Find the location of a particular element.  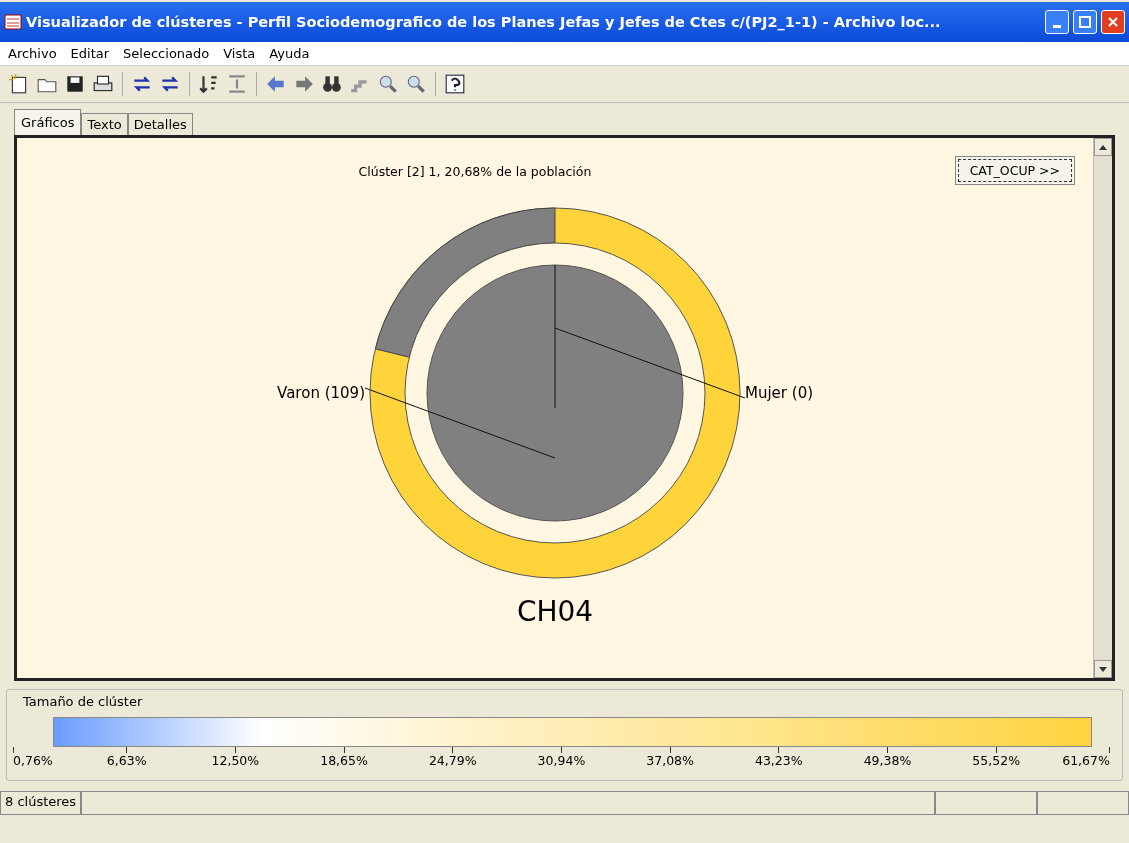

help-icon is located at coordinates (455, 84).